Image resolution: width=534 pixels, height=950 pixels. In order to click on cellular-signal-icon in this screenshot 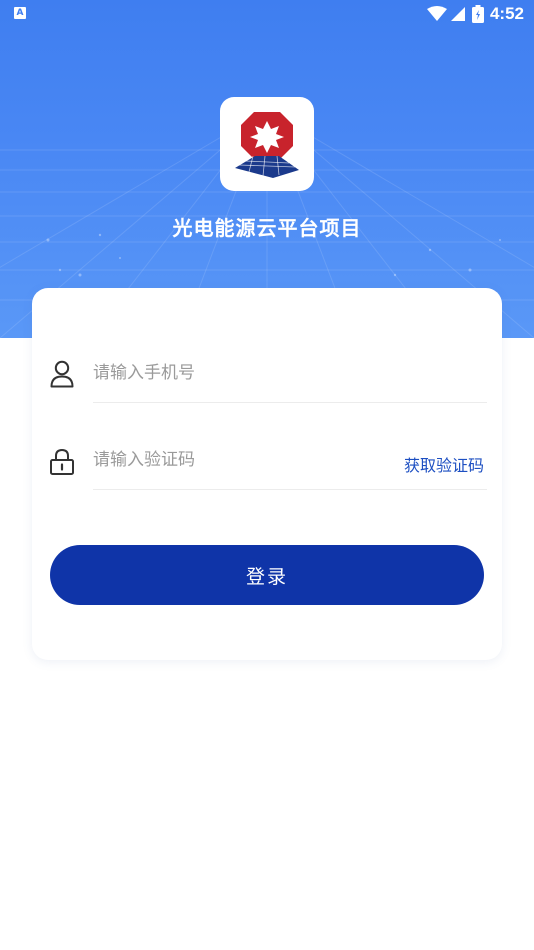, I will do `click(457, 14)`.